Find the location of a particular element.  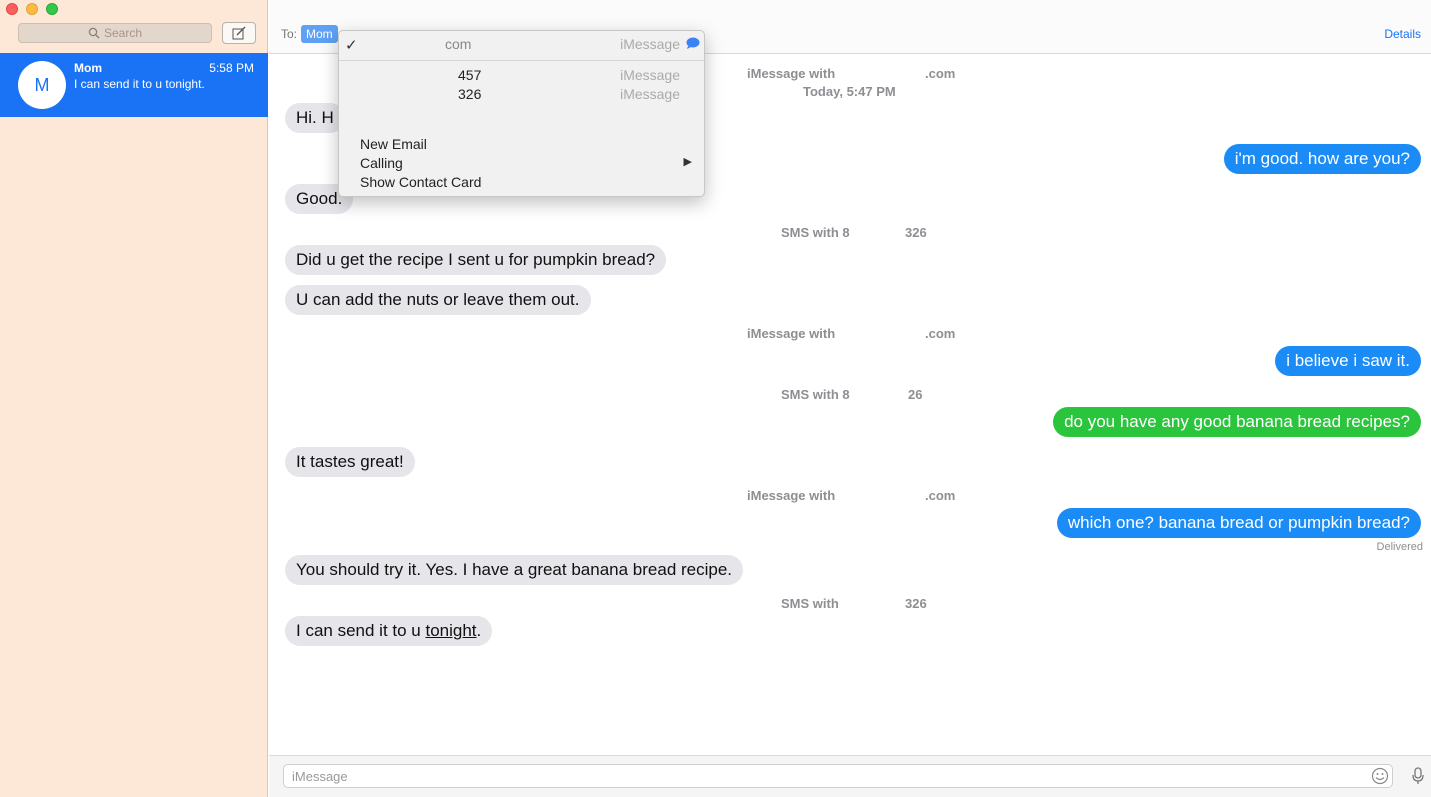

incoming-message: I can send it to u tonight. is located at coordinates (389, 631).